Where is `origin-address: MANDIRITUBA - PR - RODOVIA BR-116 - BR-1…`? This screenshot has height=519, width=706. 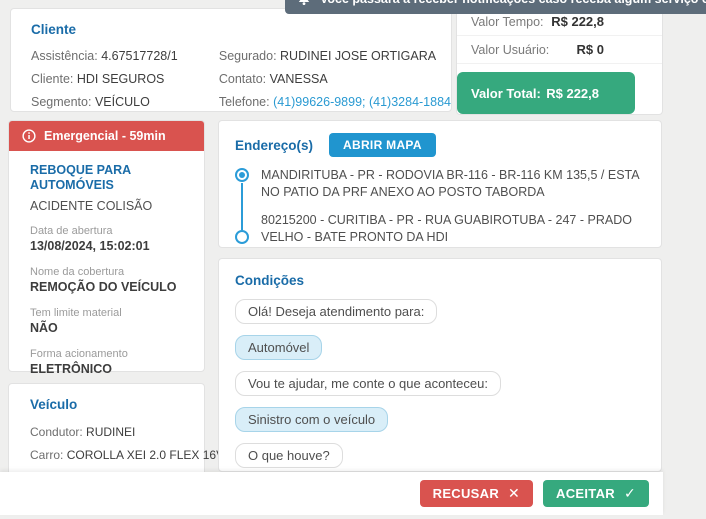
origin-address: MANDIRITUBA - PR - RODOVIA BR-116 - BR-1… is located at coordinates (440, 184).